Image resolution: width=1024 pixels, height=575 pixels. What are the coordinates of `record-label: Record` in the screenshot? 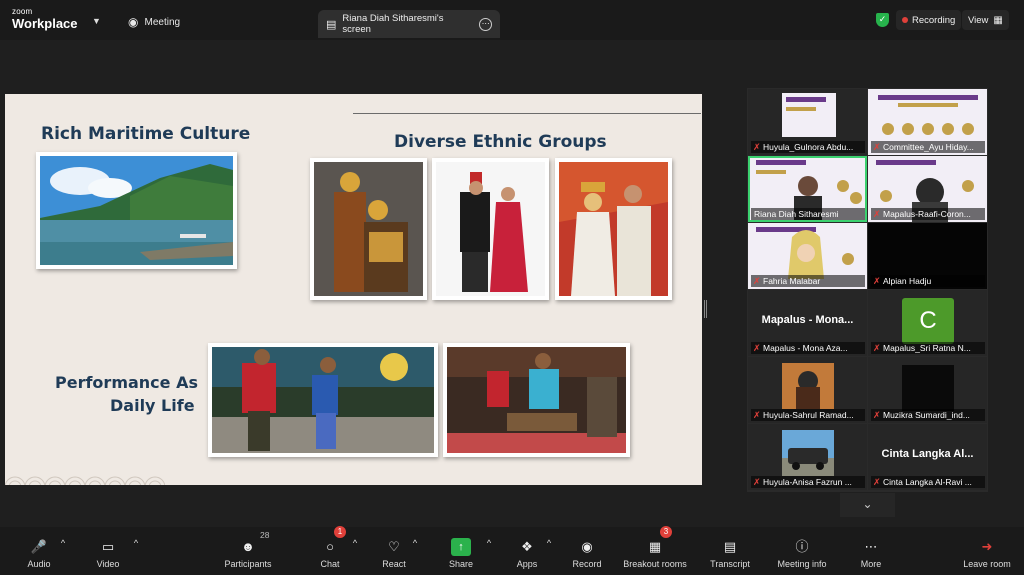 It's located at (587, 564).